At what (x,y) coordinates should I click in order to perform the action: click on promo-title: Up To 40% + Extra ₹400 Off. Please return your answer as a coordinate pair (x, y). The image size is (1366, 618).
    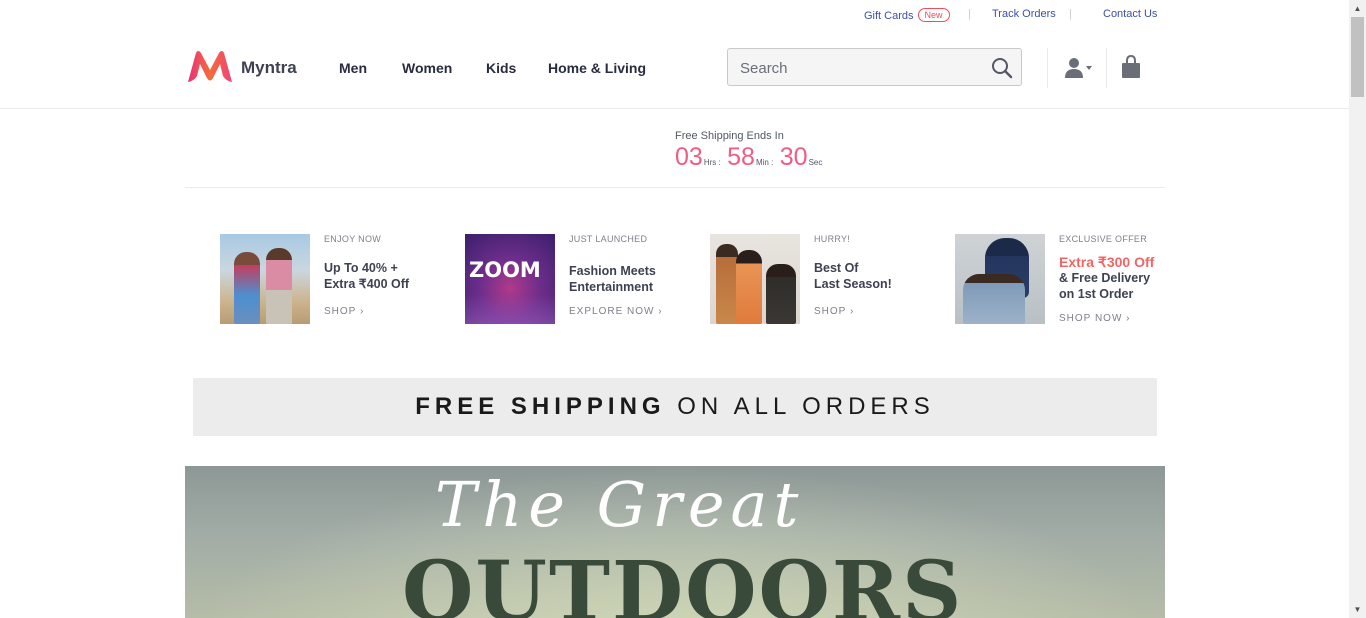
    Looking at the image, I should click on (366, 276).